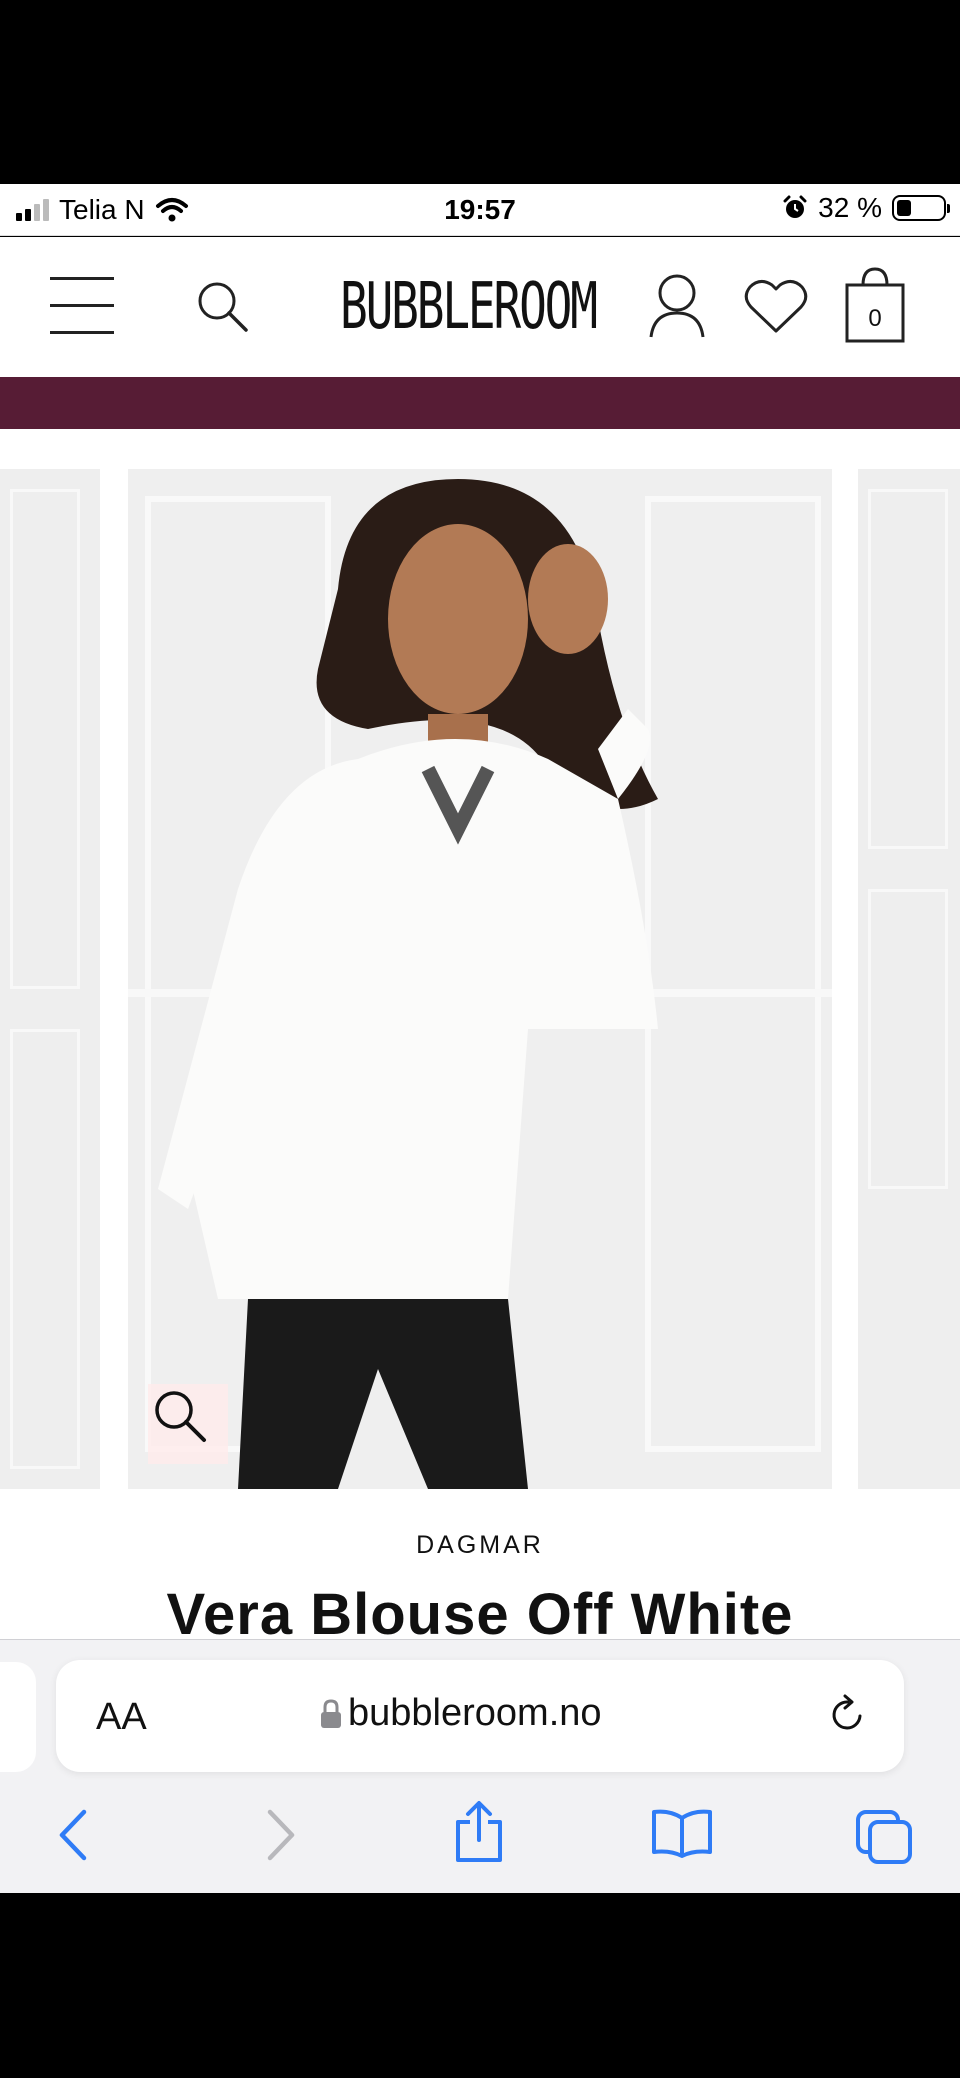  What do you see at coordinates (875, 304) in the screenshot?
I see `cart-button: 0` at bounding box center [875, 304].